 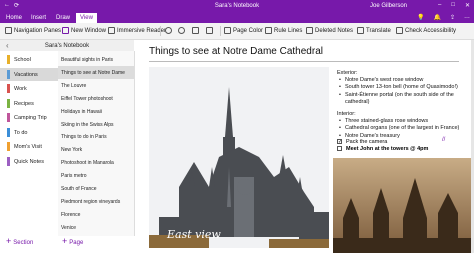 I want to click on fit-icon, so click(x=195, y=30).